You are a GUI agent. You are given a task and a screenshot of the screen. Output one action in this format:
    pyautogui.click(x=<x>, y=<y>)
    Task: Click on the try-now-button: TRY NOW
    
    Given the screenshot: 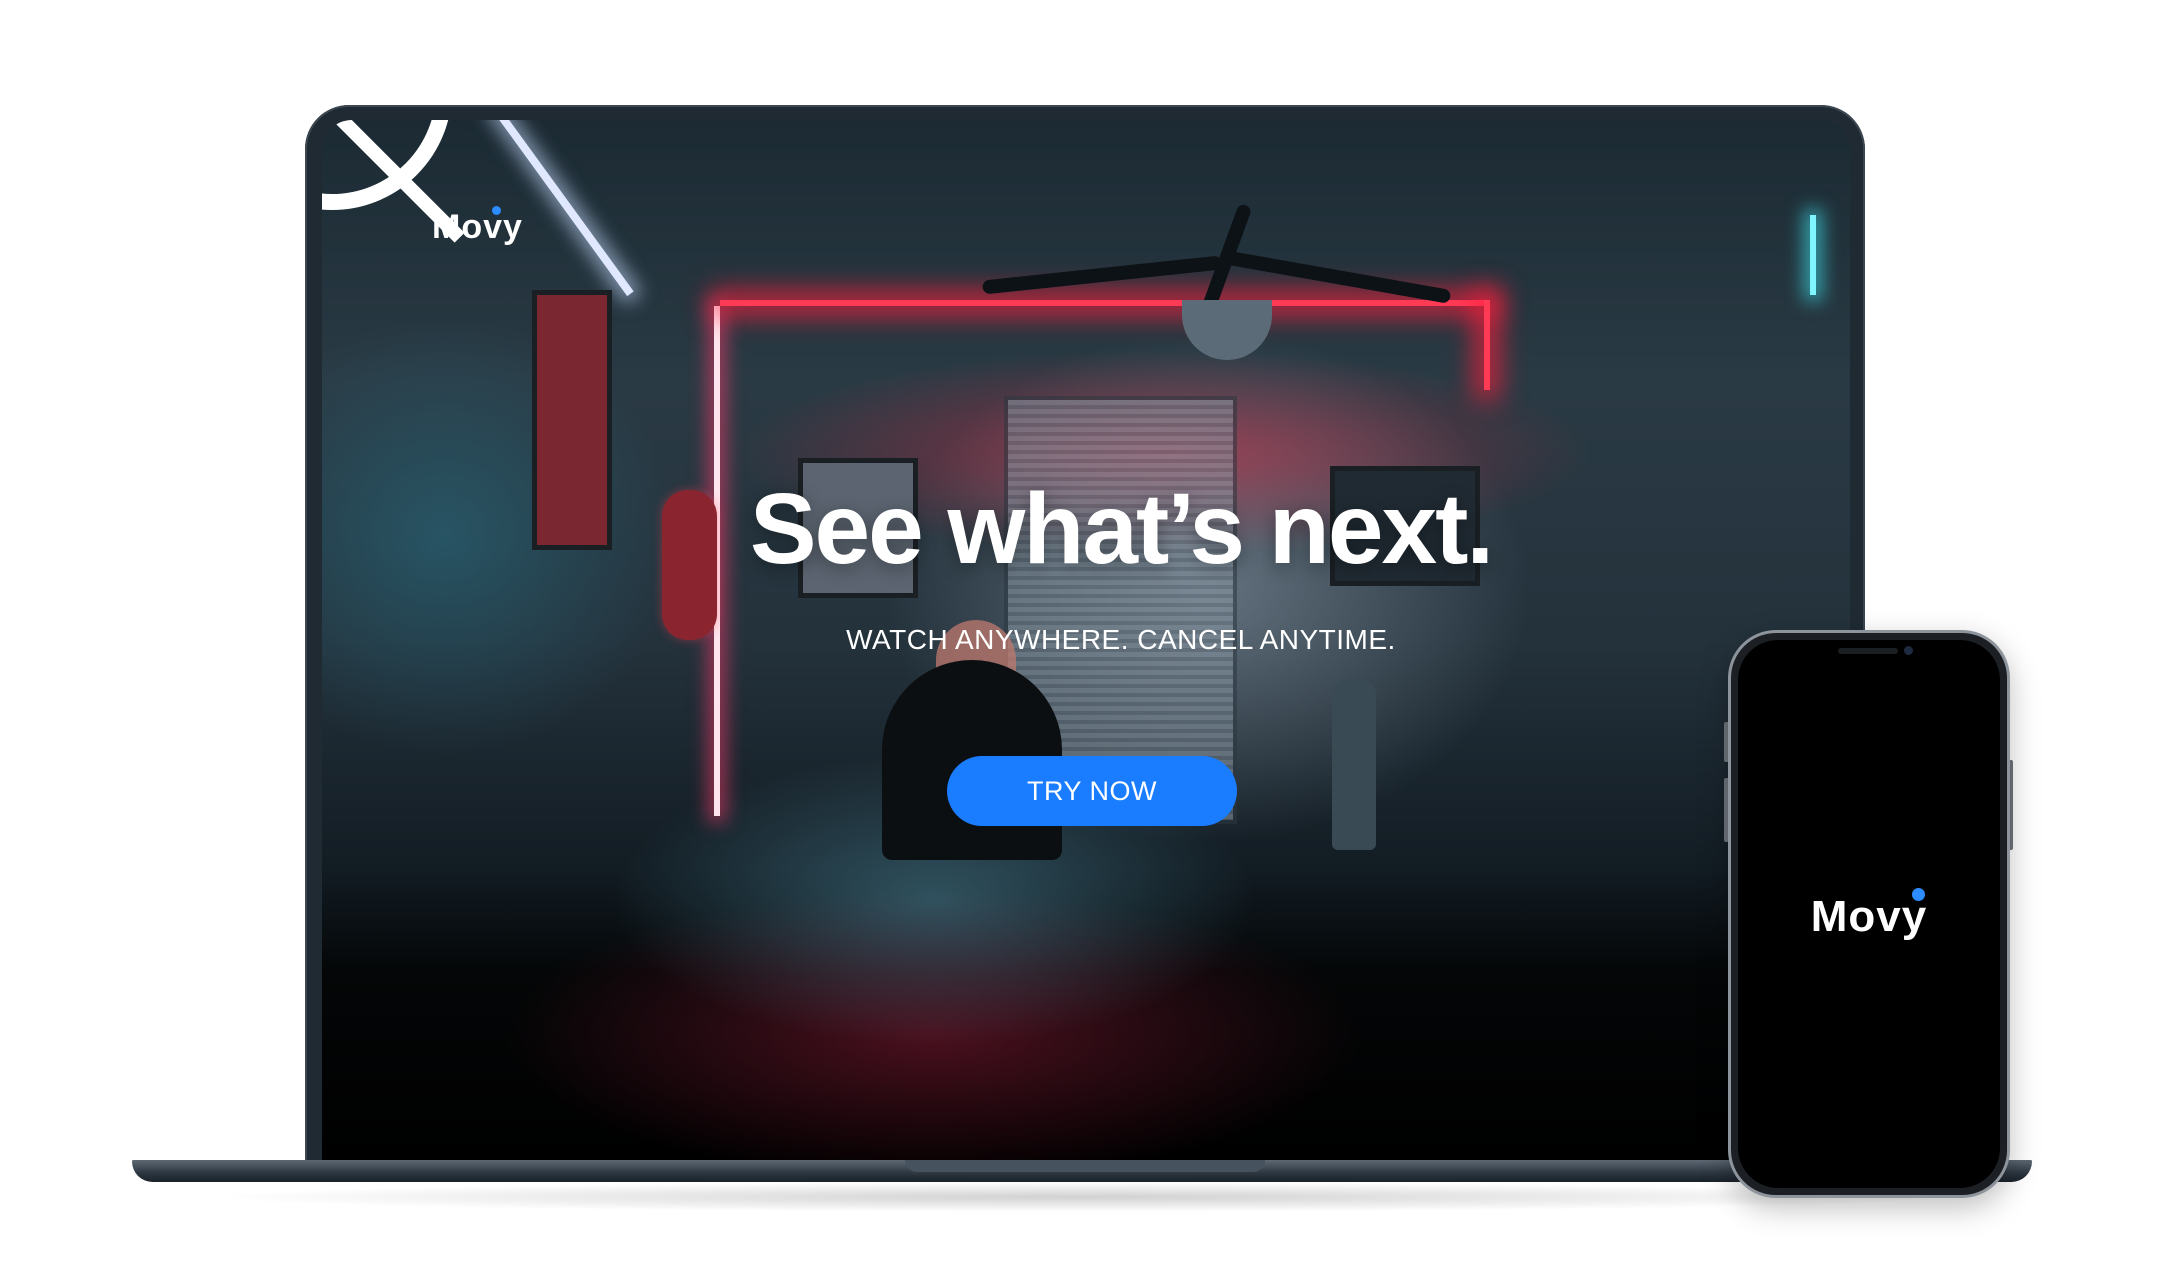 What is the action you would take?
    pyautogui.click(x=1092, y=791)
    